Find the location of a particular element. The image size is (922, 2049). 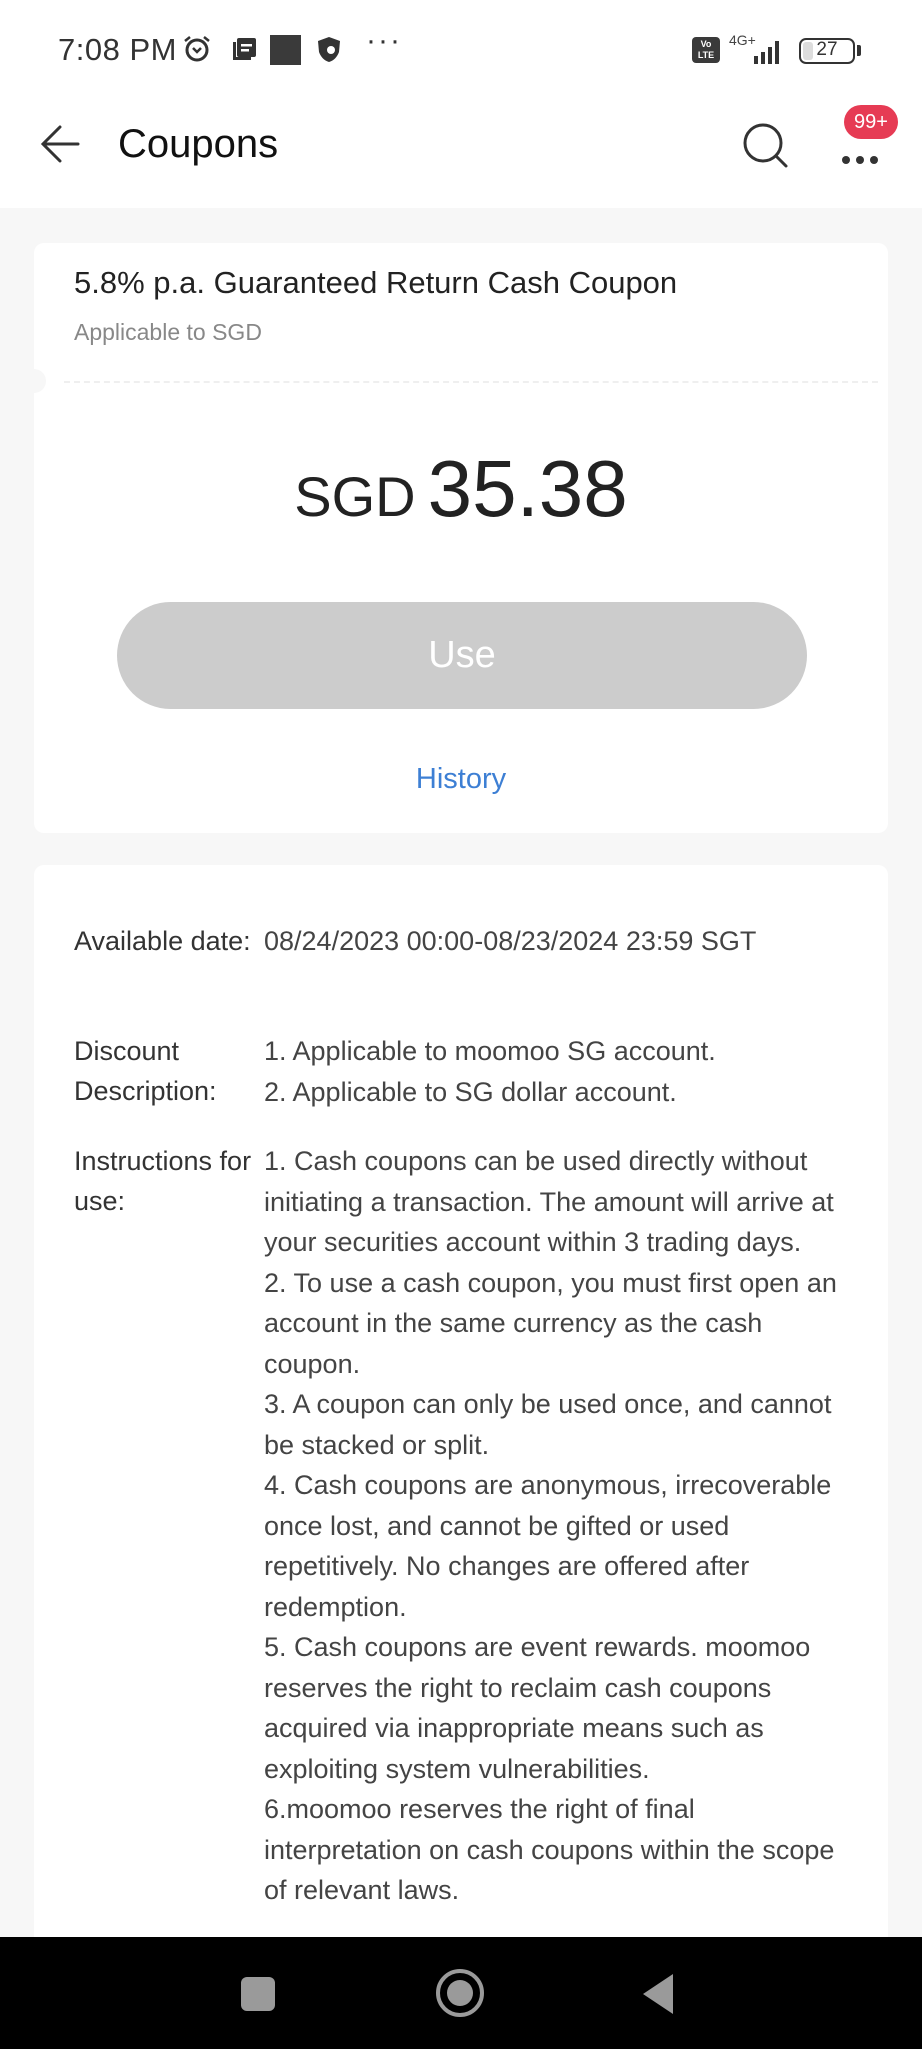

battery-level: 27 is located at coordinates (827, 49).